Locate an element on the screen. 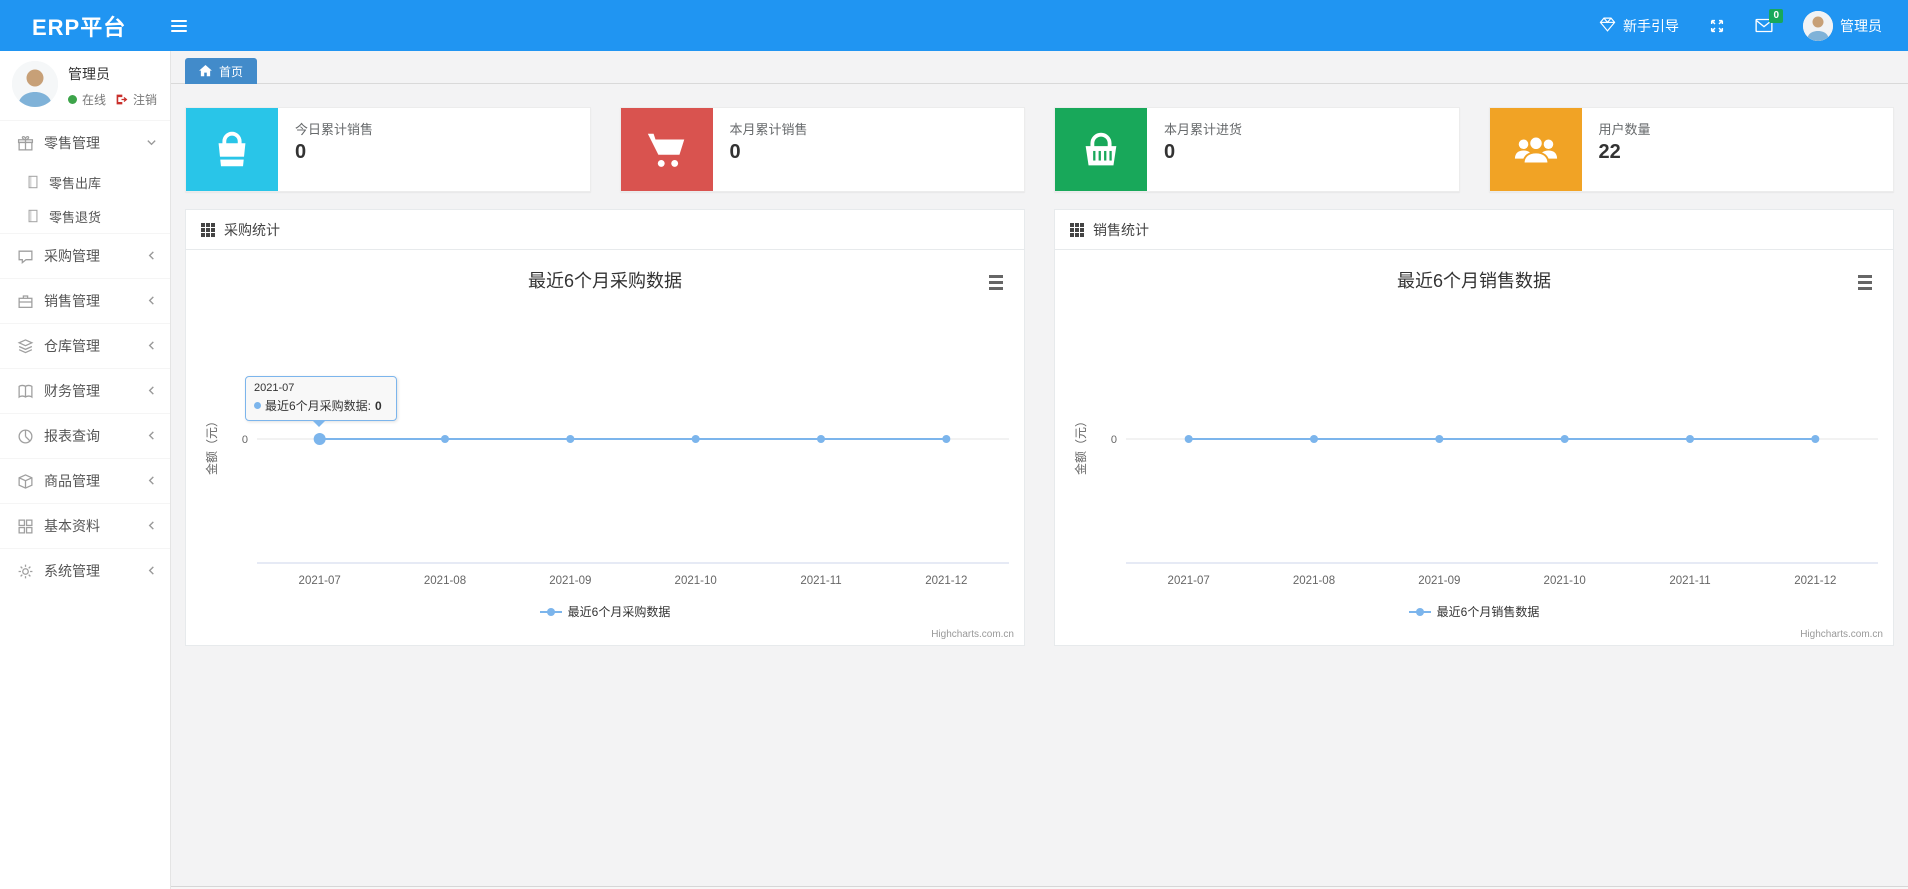 The height and width of the screenshot is (889, 1908). tooltip-category: 2021-07 is located at coordinates (274, 388).